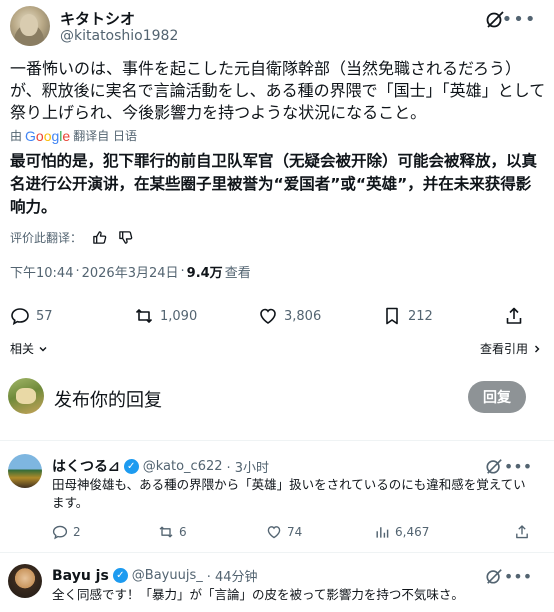  What do you see at coordinates (303, 316) in the screenshot?
I see `like-count: 3,806` at bounding box center [303, 316].